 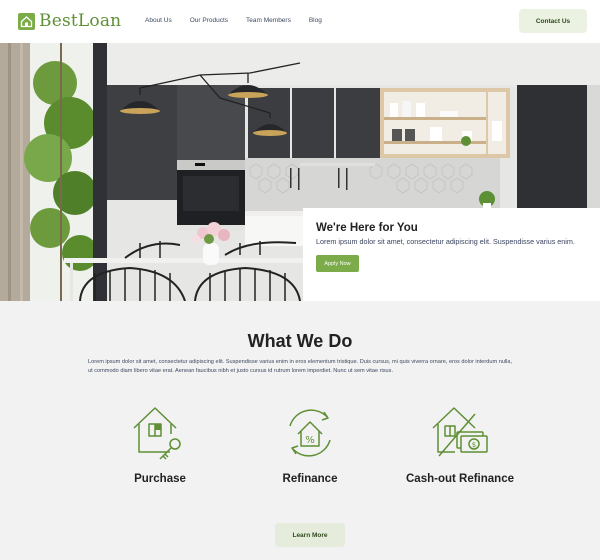 What do you see at coordinates (553, 21) in the screenshot?
I see `contact-us-button: Contact Us` at bounding box center [553, 21].